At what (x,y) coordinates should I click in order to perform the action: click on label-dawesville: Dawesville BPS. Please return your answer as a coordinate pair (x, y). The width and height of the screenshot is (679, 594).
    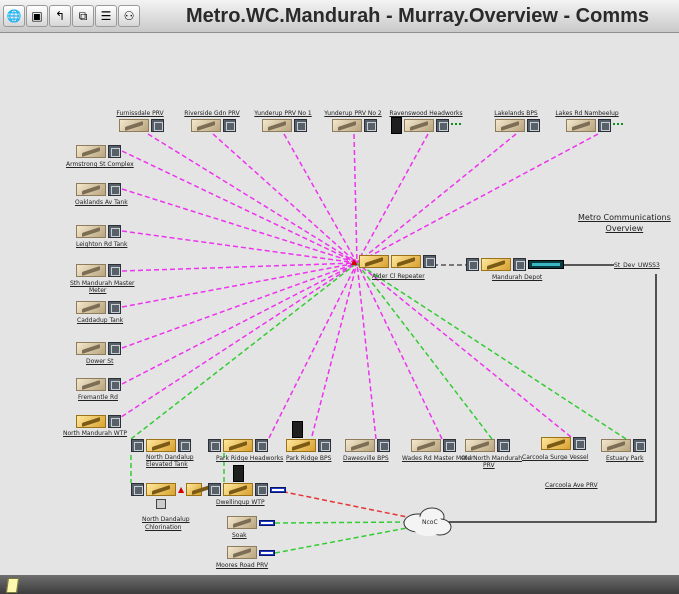
    Looking at the image, I should click on (366, 458).